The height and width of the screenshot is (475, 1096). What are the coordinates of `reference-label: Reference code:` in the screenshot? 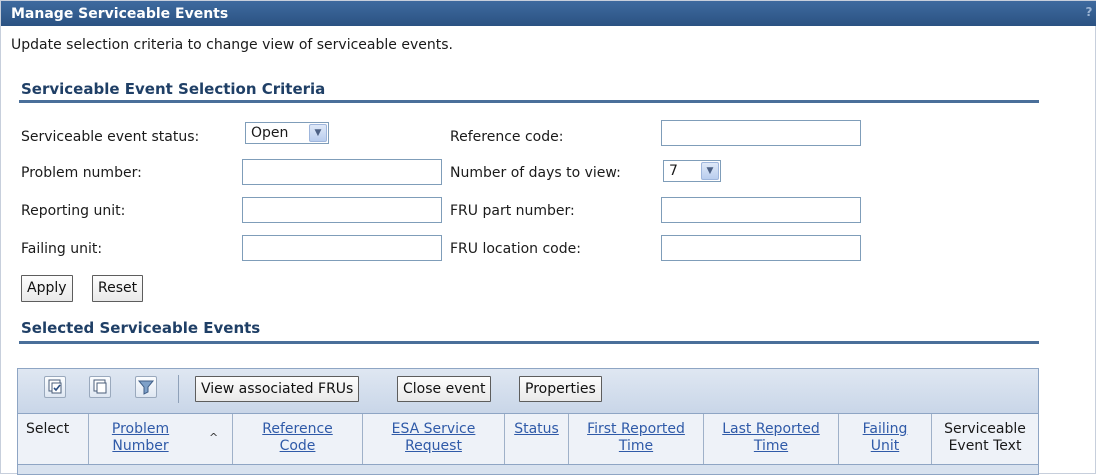 It's located at (507, 137).